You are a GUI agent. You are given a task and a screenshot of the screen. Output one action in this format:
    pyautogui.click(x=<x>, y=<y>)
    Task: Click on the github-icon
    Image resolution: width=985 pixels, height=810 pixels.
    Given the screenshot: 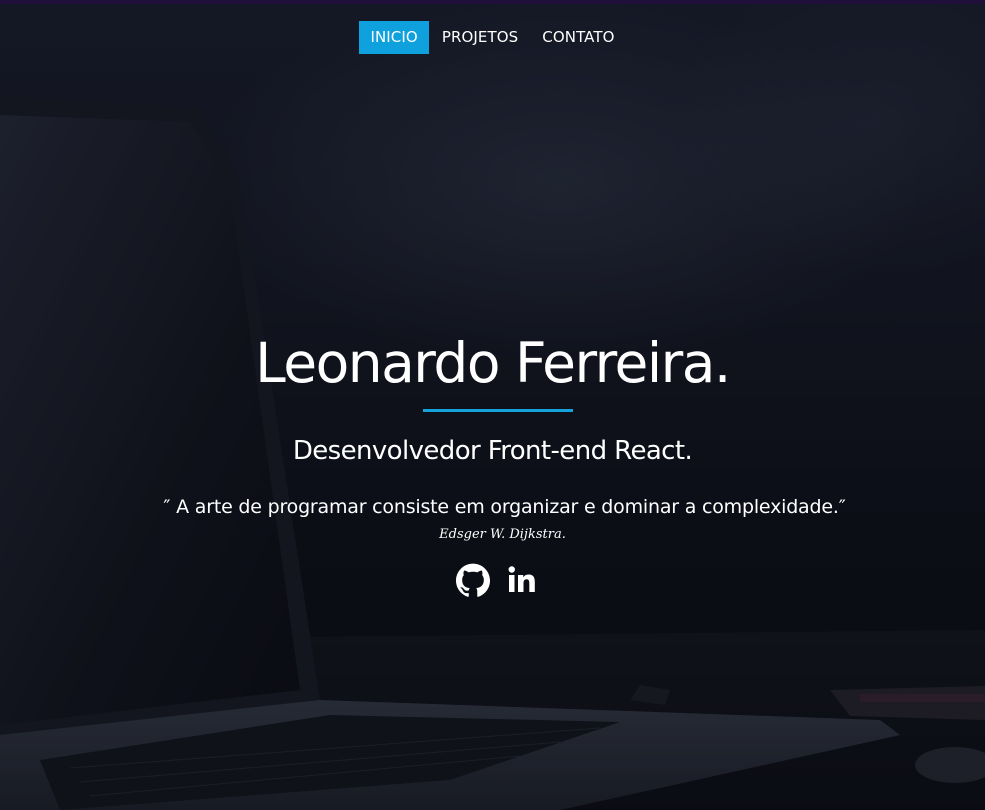 What is the action you would take?
    pyautogui.click(x=472, y=580)
    